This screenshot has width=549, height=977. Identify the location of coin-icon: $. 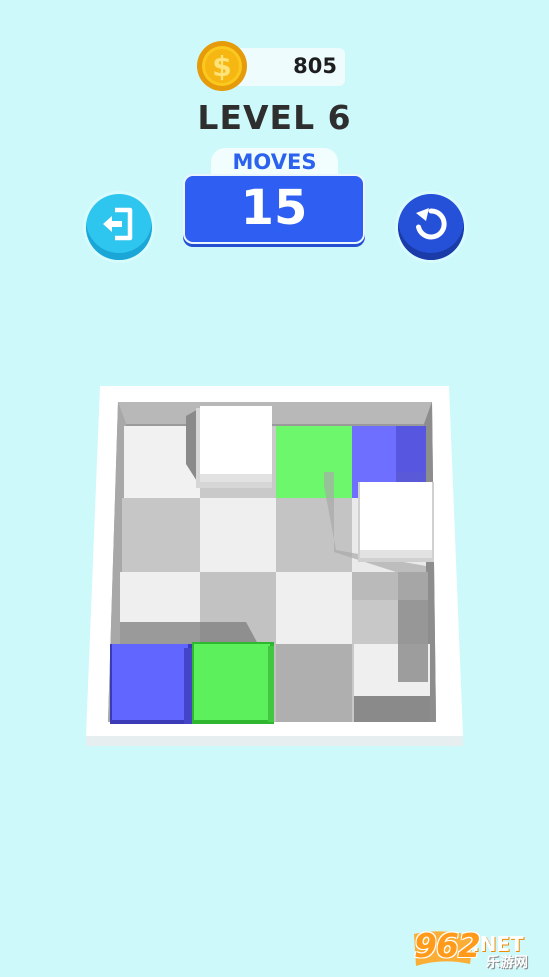
(222, 66).